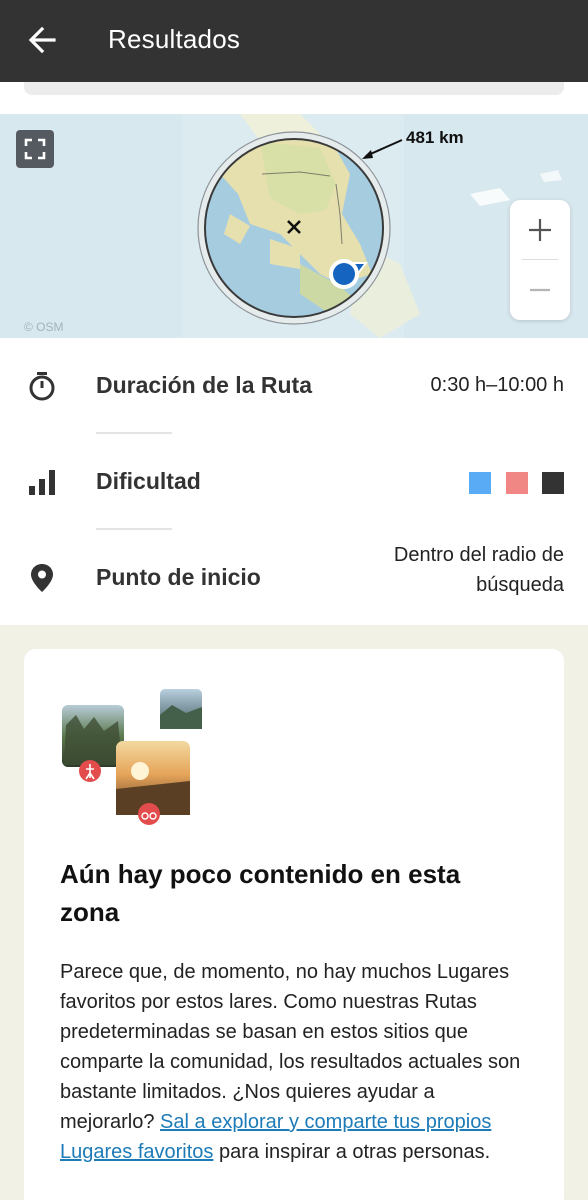 This screenshot has height=1200, width=588. I want to click on fullscreen-icon, so click(35, 149).